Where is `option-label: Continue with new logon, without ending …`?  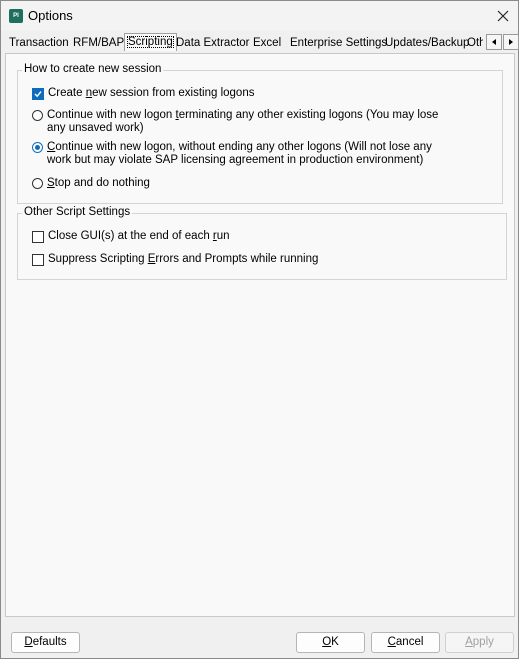 option-label: Continue with new logon, without ending … is located at coordinates (239, 153).